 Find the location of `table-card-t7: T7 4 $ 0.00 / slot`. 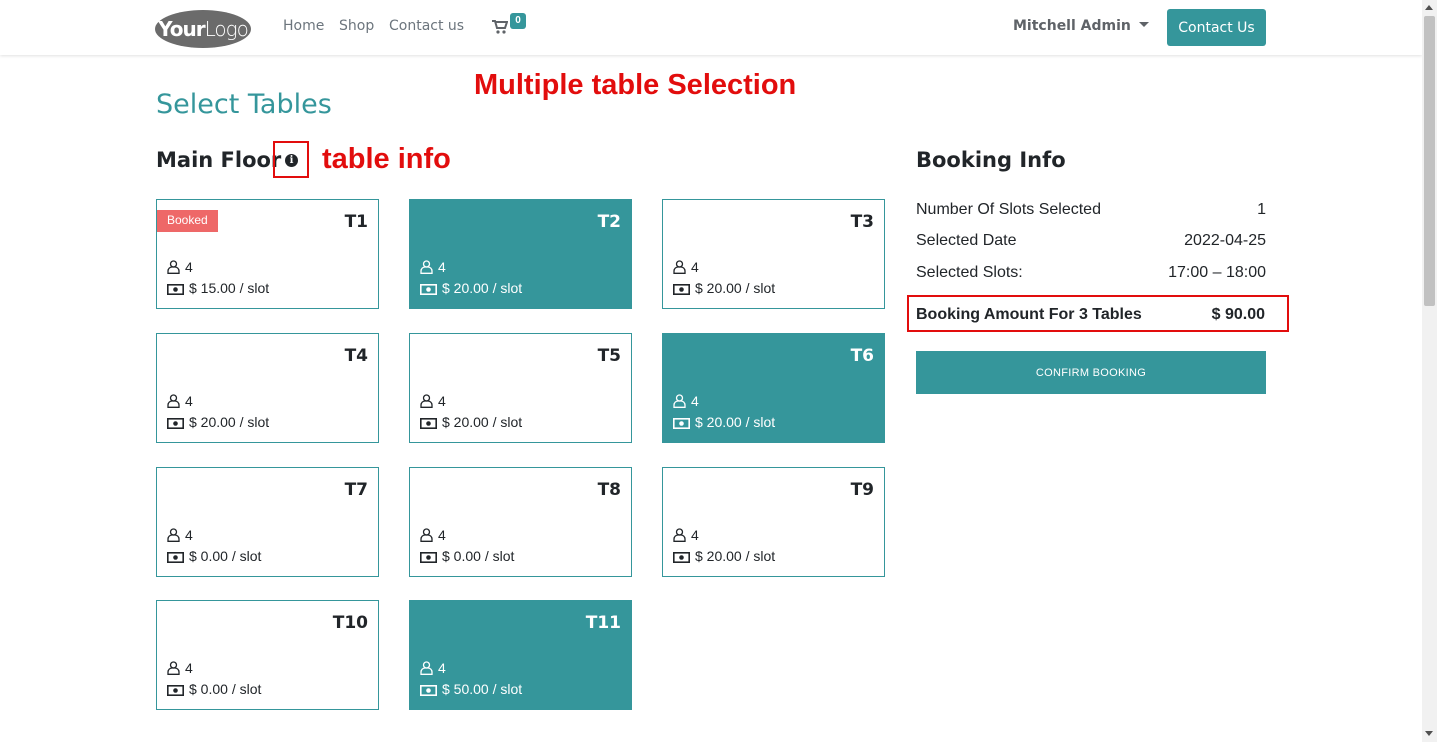

table-card-t7: T7 4 $ 0.00 / slot is located at coordinates (267, 522).